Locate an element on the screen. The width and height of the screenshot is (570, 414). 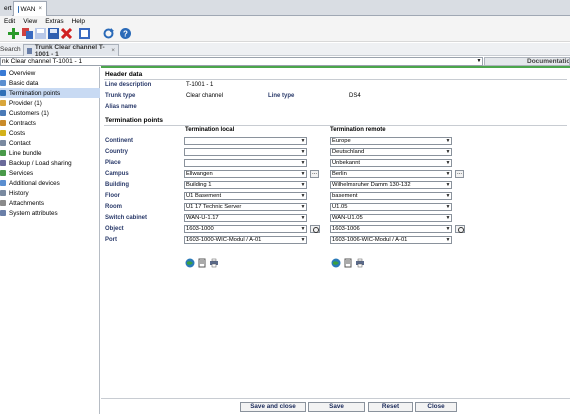
window-tab-wan: WAN × is located at coordinates (30, 8).